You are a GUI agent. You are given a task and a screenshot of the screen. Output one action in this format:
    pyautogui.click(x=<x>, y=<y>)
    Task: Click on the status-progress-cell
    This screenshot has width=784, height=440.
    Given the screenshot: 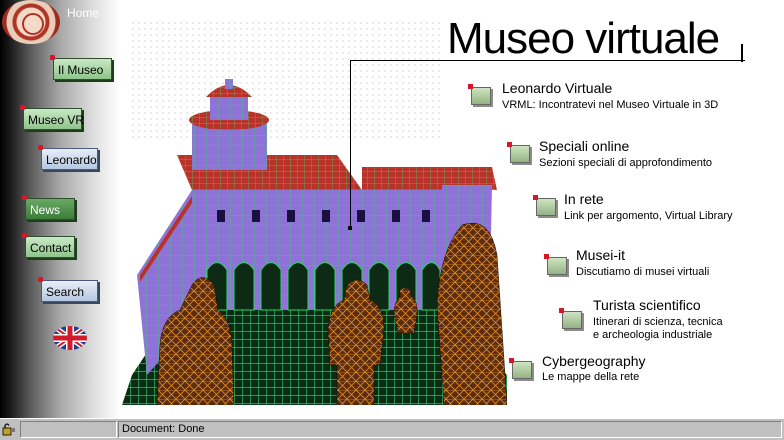 What is the action you would take?
    pyautogui.click(x=68, y=429)
    